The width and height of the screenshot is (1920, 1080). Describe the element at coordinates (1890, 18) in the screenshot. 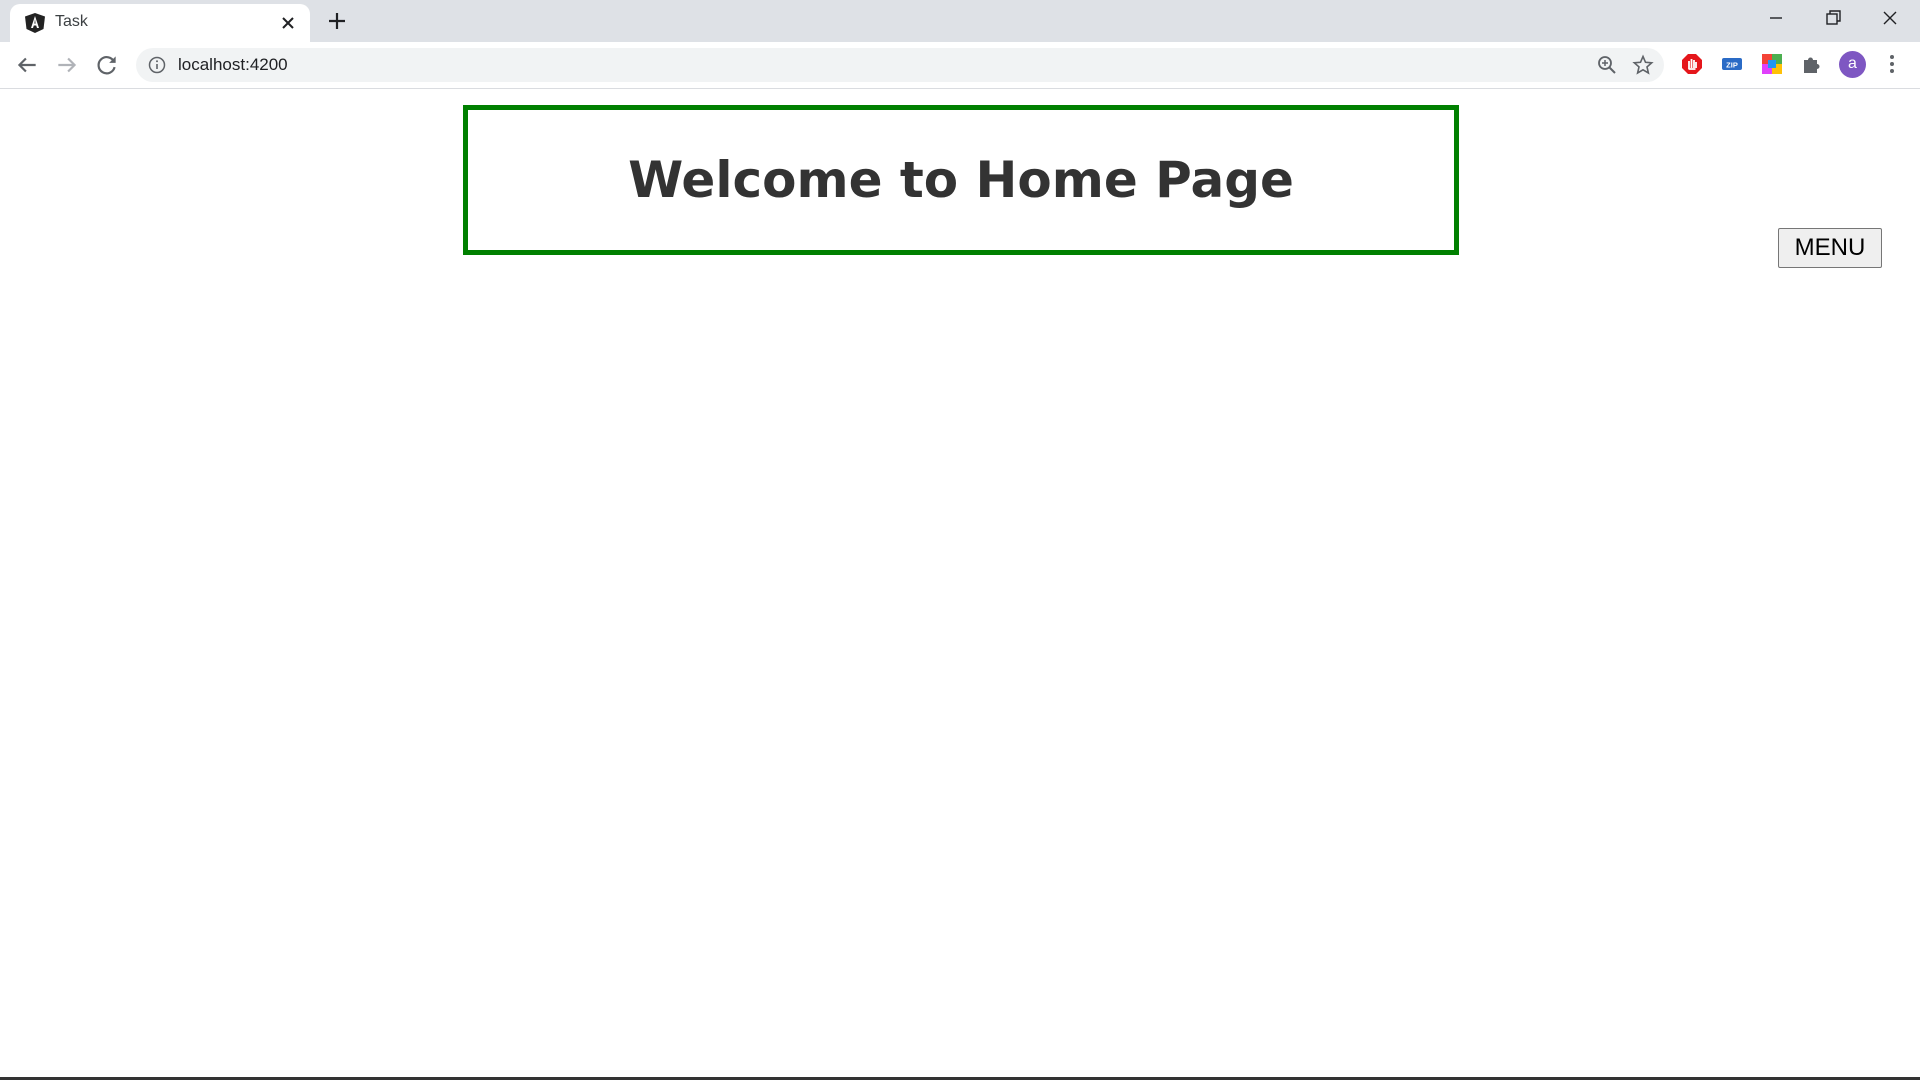

I see `window-close-icon` at that location.